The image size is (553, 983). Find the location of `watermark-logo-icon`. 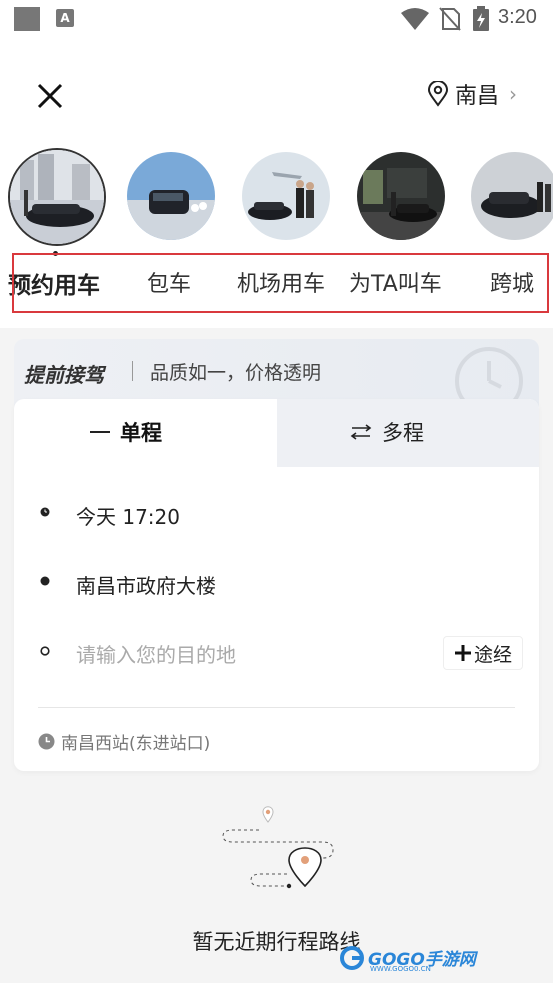

watermark-logo-icon is located at coordinates (352, 957).